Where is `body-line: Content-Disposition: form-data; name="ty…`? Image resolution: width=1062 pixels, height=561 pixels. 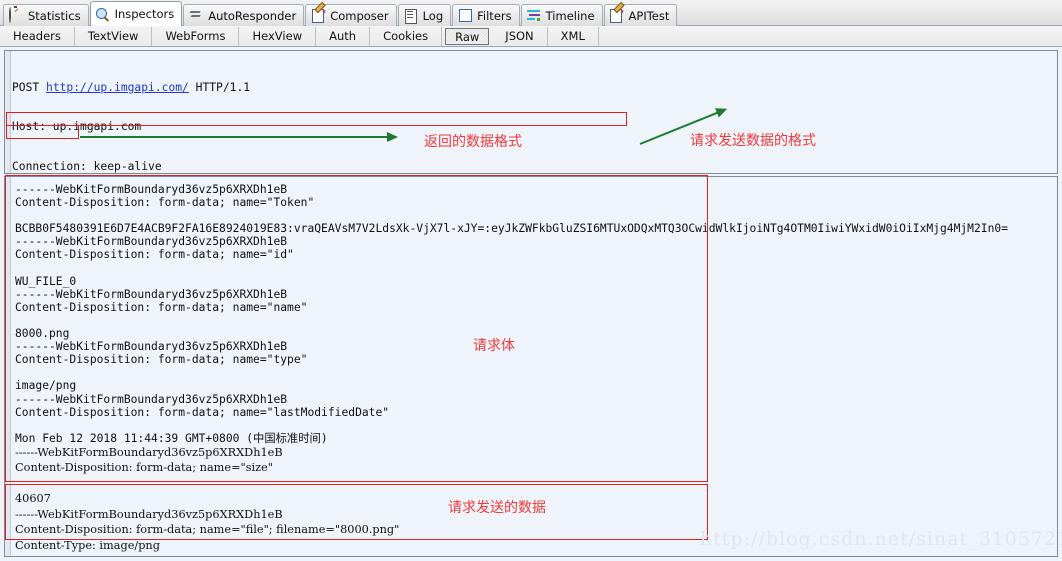 body-line: Content-Disposition: form-data; name="ty… is located at coordinates (161, 360).